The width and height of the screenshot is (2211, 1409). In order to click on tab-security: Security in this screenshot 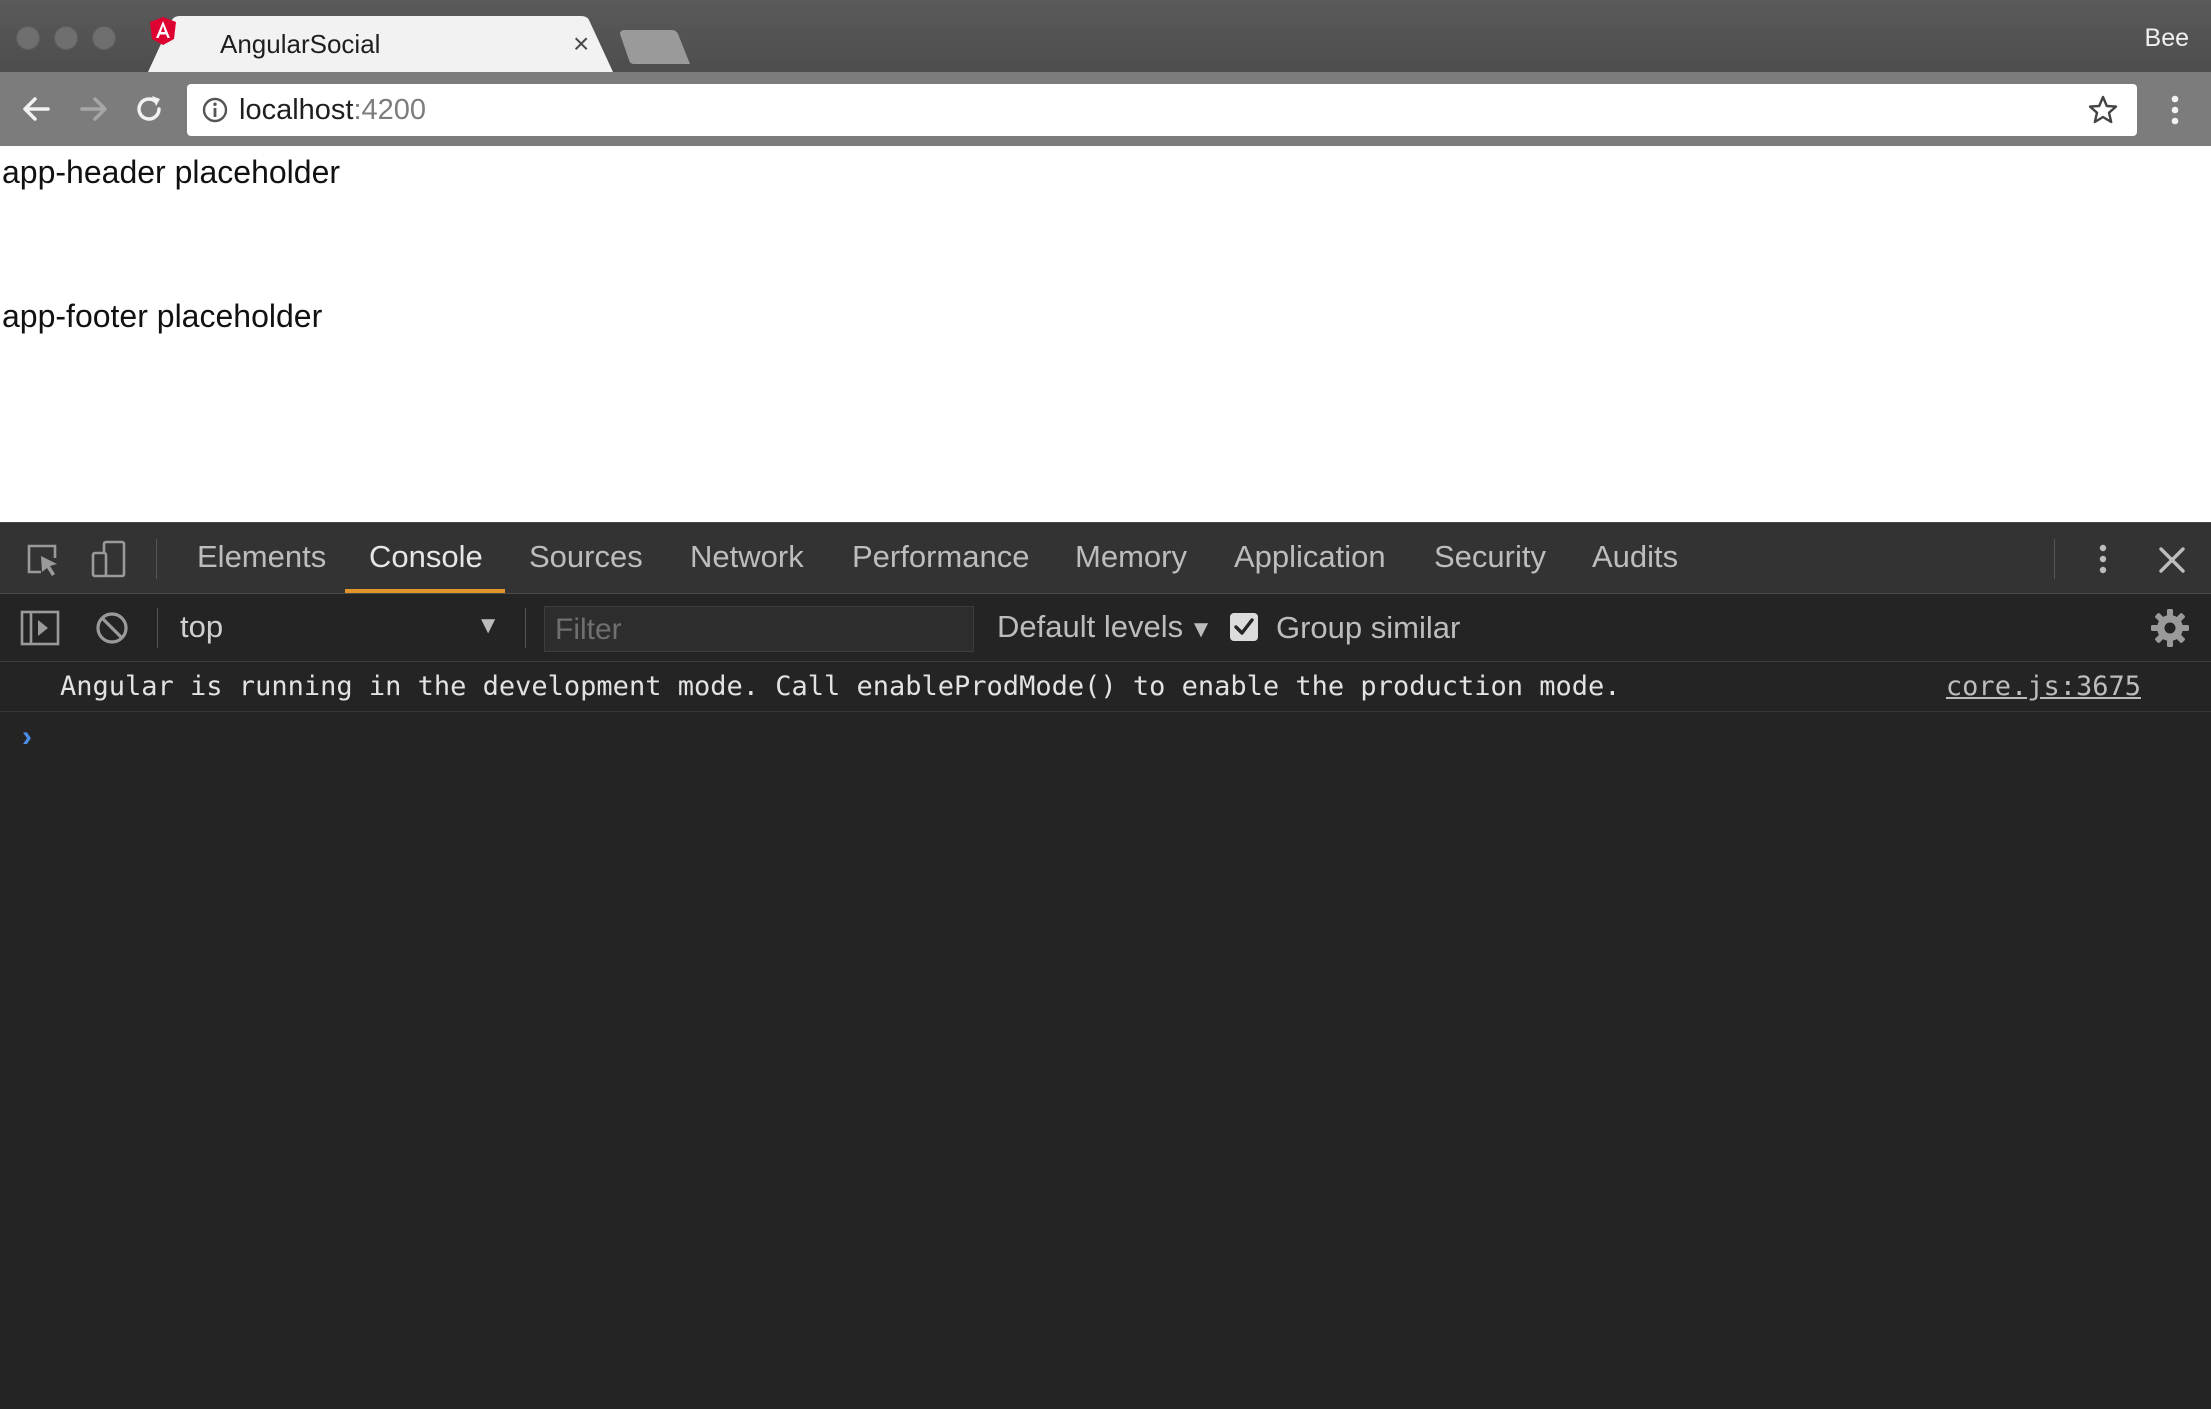, I will do `click(1490, 557)`.